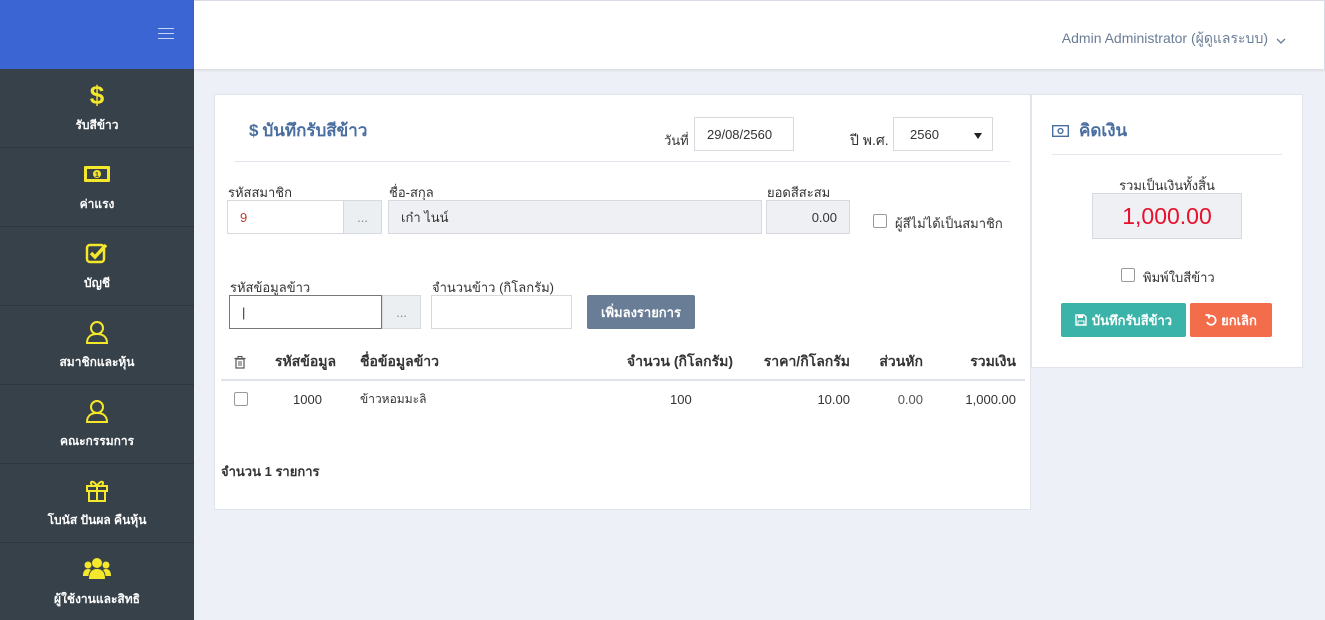 This screenshot has height=620, width=1325. Describe the element at coordinates (759, 34) in the screenshot. I see `top-navbar: Admin Administrator (ผู้ดูแลระบบ)` at that location.